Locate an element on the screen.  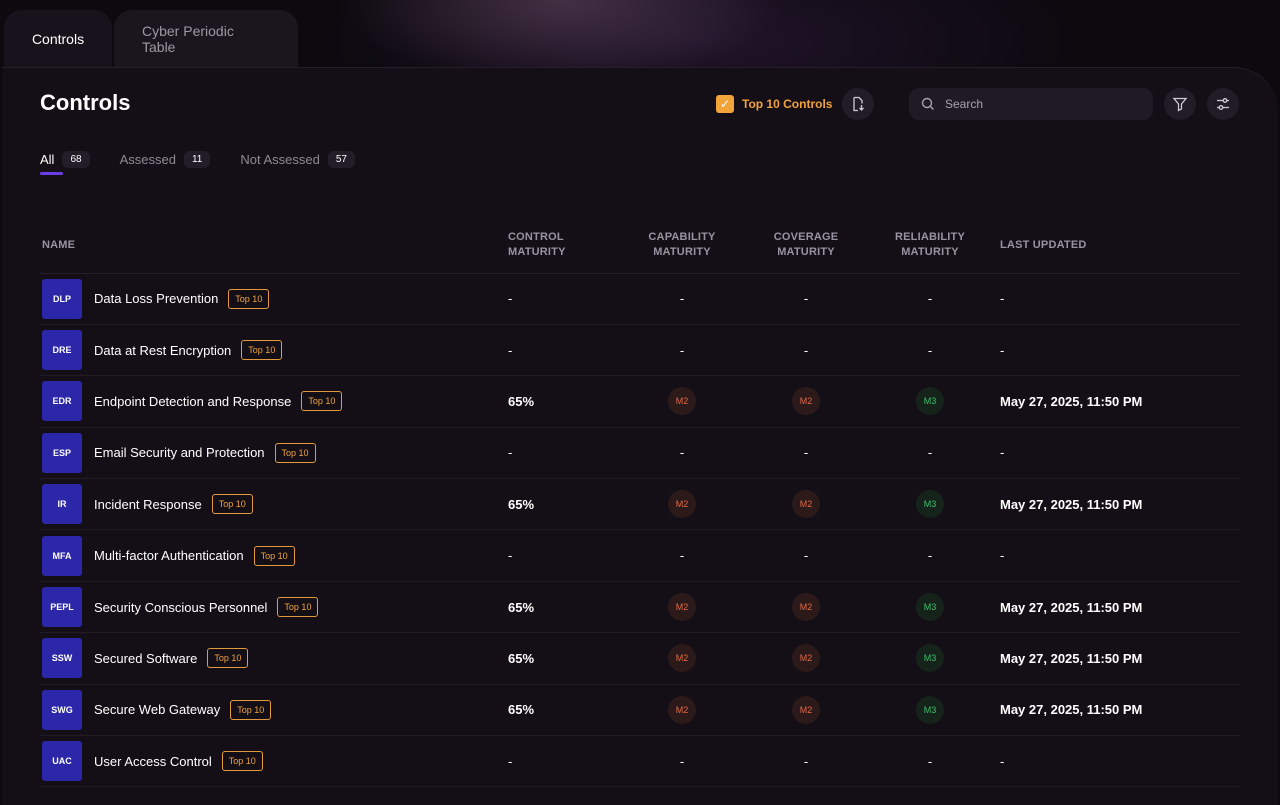
filter-tab-assessed: Assessed 11 is located at coordinates (165, 159).